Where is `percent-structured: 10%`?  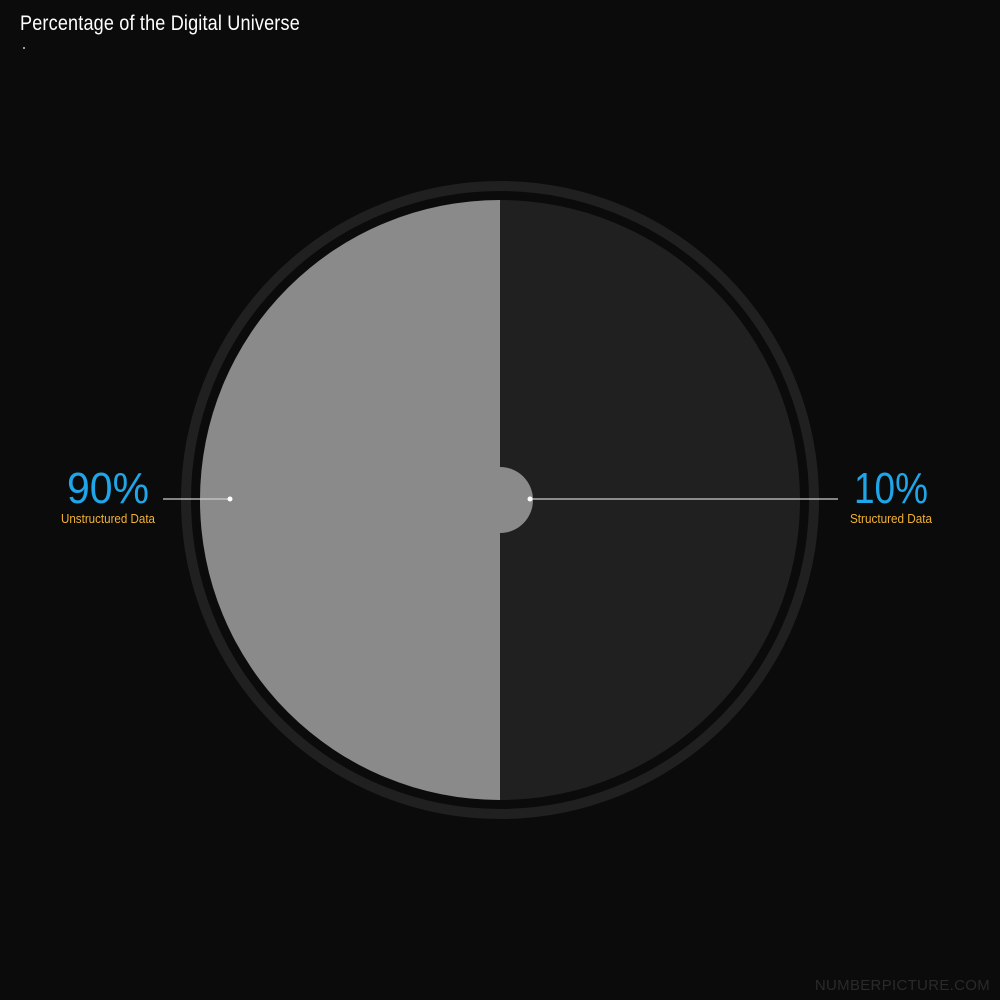
percent-structured: 10% is located at coordinates (891, 488).